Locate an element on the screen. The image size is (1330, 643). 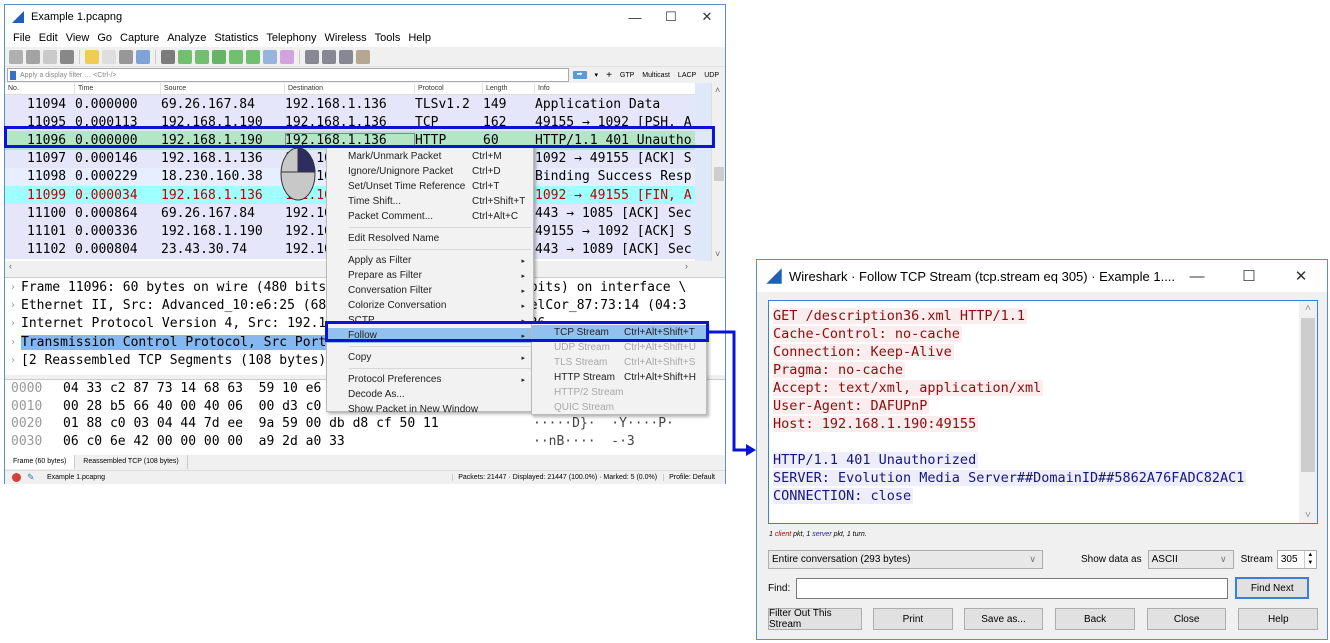
shark-fin-start-icon is located at coordinates (16, 56).